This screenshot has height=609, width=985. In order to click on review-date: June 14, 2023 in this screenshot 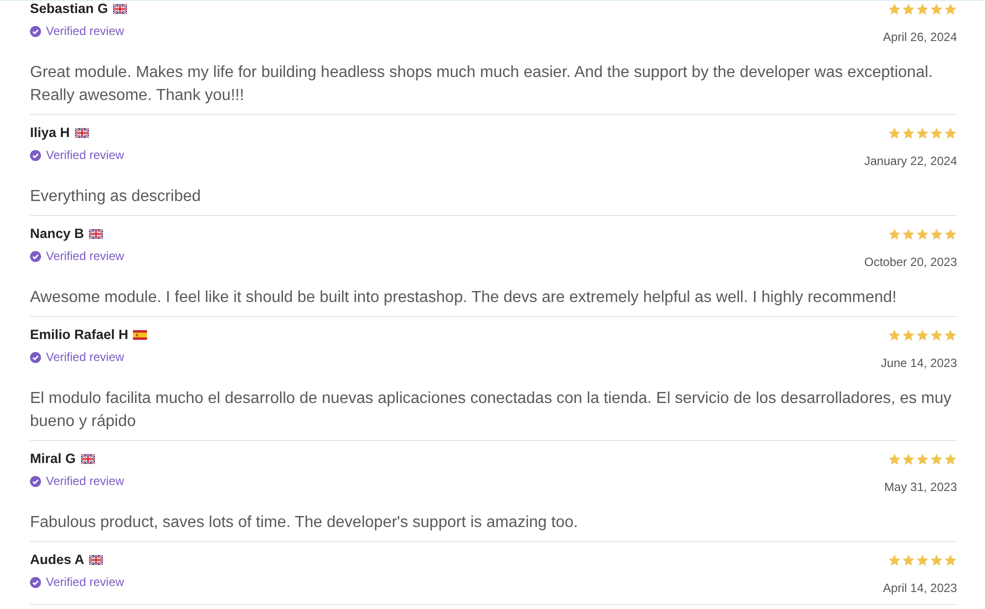, I will do `click(918, 363)`.